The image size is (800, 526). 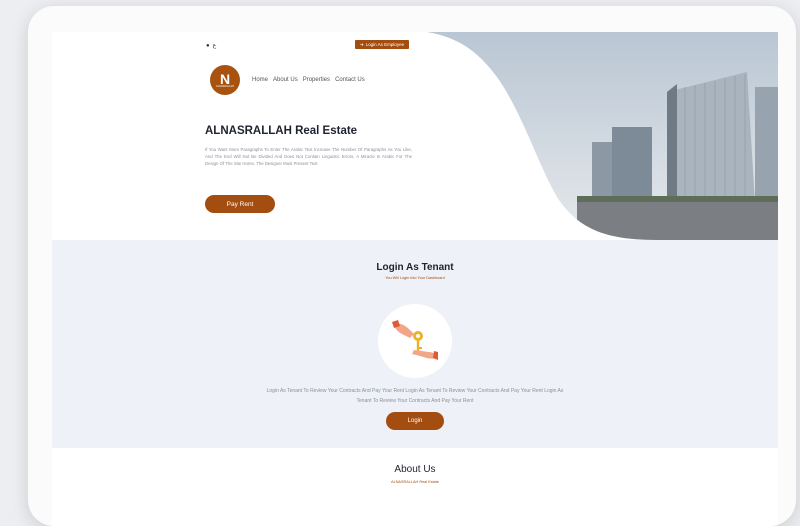 What do you see at coordinates (415, 421) in the screenshot?
I see `tenant-login-button: Login` at bounding box center [415, 421].